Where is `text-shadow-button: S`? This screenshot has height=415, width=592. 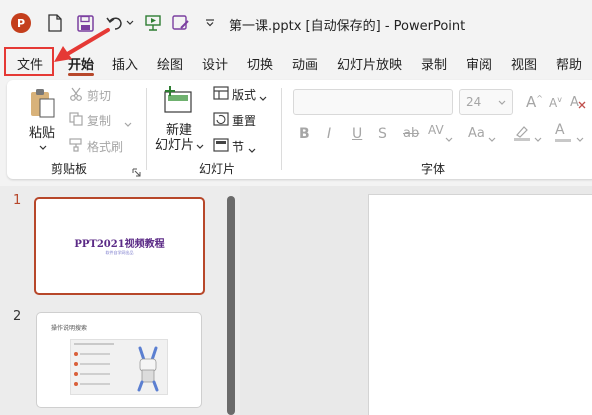 text-shadow-button: S is located at coordinates (382, 134).